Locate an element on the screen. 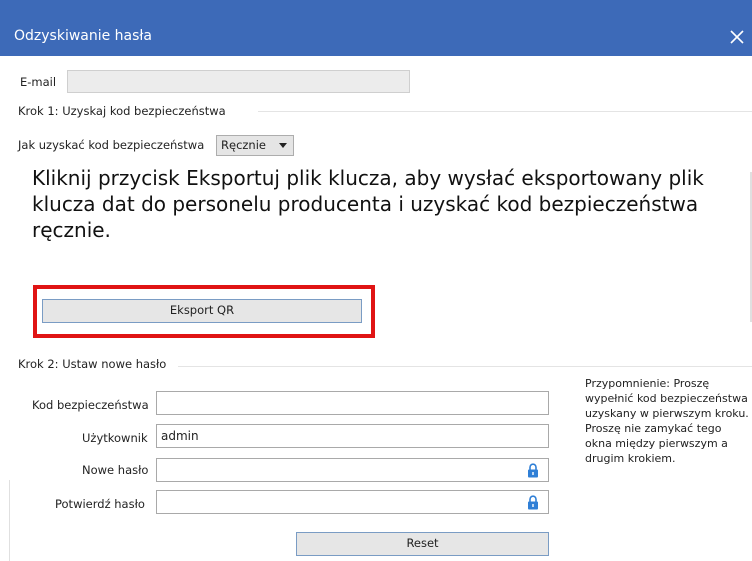 The width and height of the screenshot is (752, 561). export-qr-button: Eksport QR is located at coordinates (202, 311).